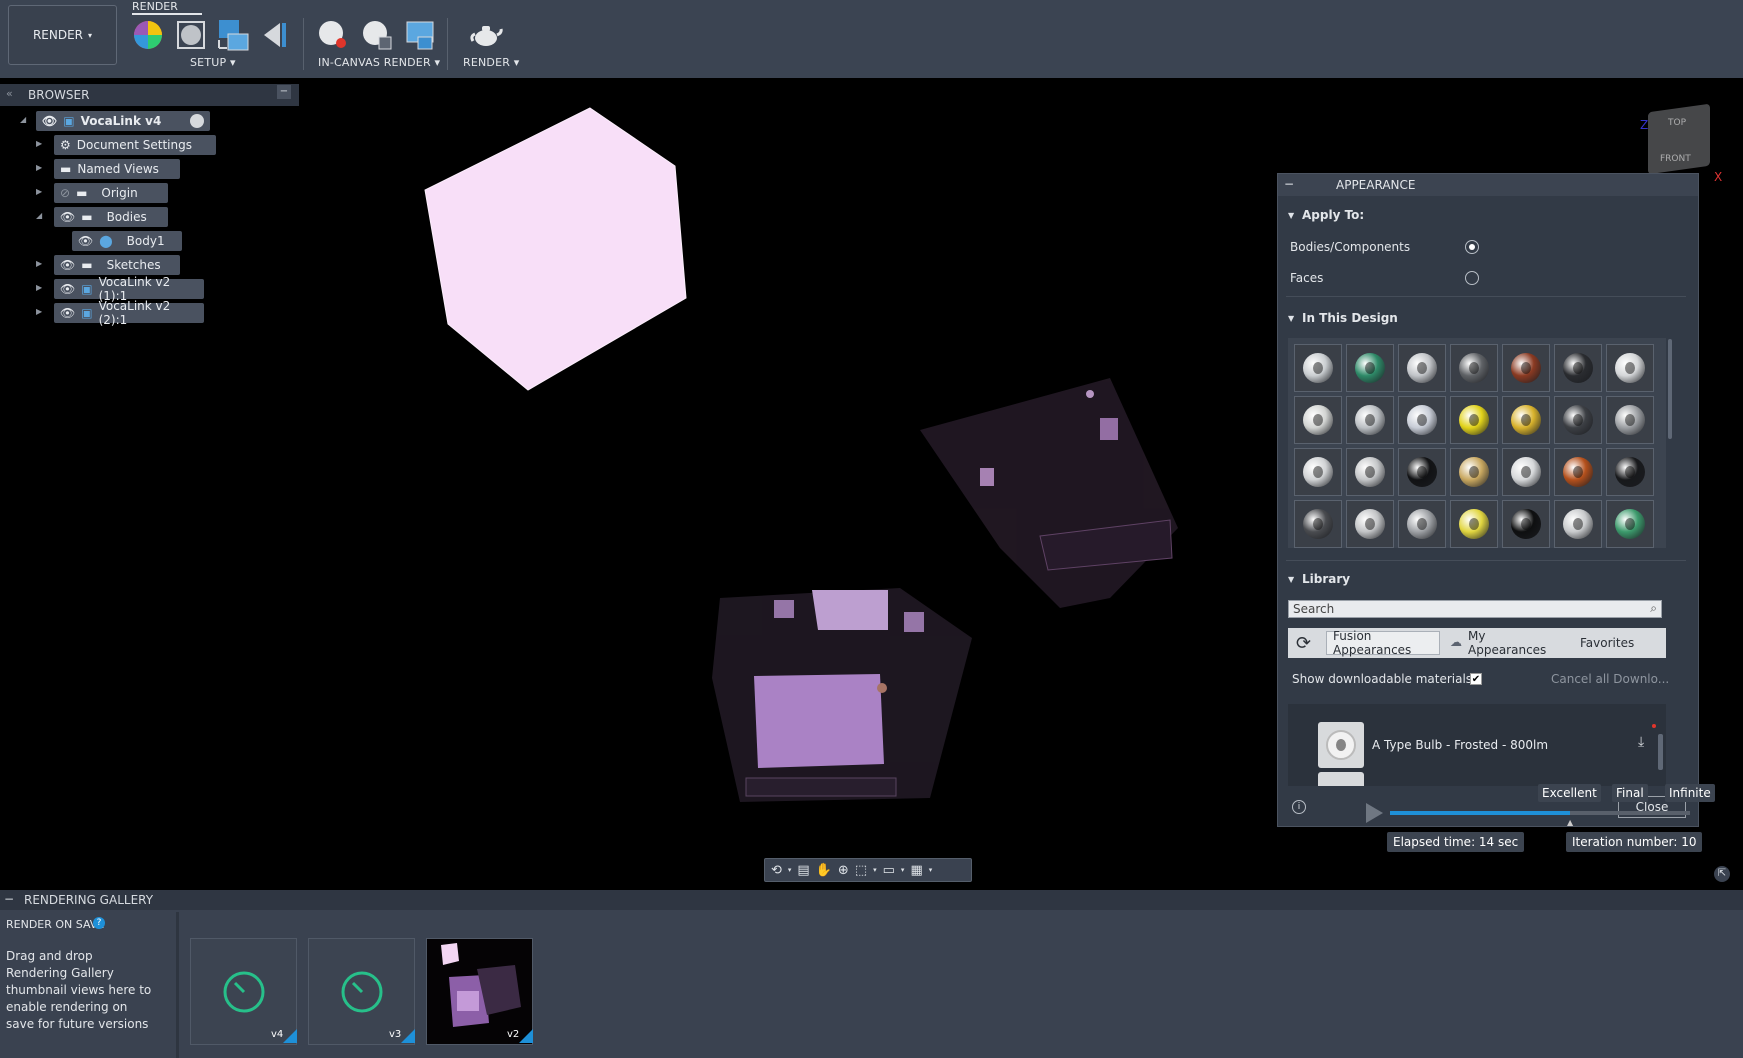 The height and width of the screenshot is (1058, 1743). What do you see at coordinates (65, 193) in the screenshot?
I see `eye-hidden-icon: ⊘` at bounding box center [65, 193].